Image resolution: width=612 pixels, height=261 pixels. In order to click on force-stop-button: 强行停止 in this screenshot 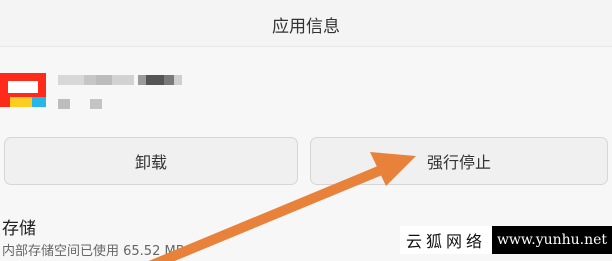, I will do `click(459, 161)`.